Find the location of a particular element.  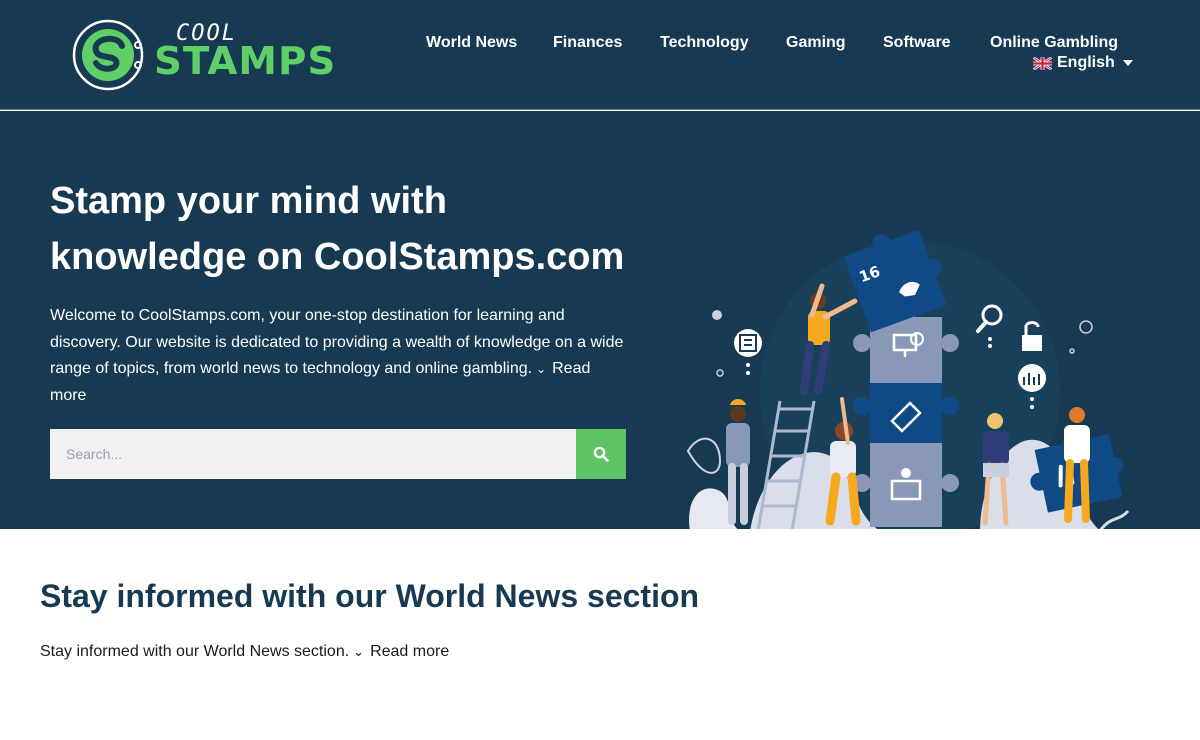

search-icon is located at coordinates (601, 454).